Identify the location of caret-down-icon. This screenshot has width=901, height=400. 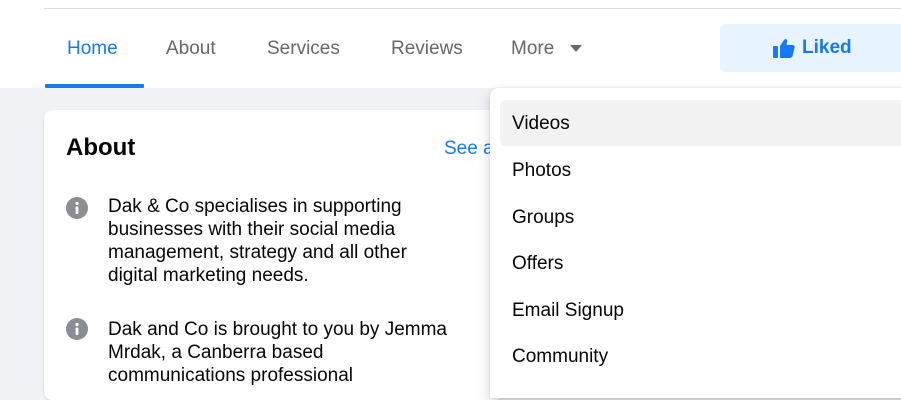
(576, 48).